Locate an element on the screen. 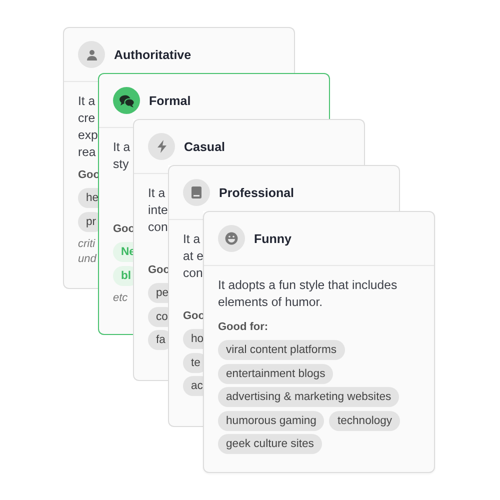 This screenshot has height=500, width=500. chat-icon is located at coordinates (126, 101).